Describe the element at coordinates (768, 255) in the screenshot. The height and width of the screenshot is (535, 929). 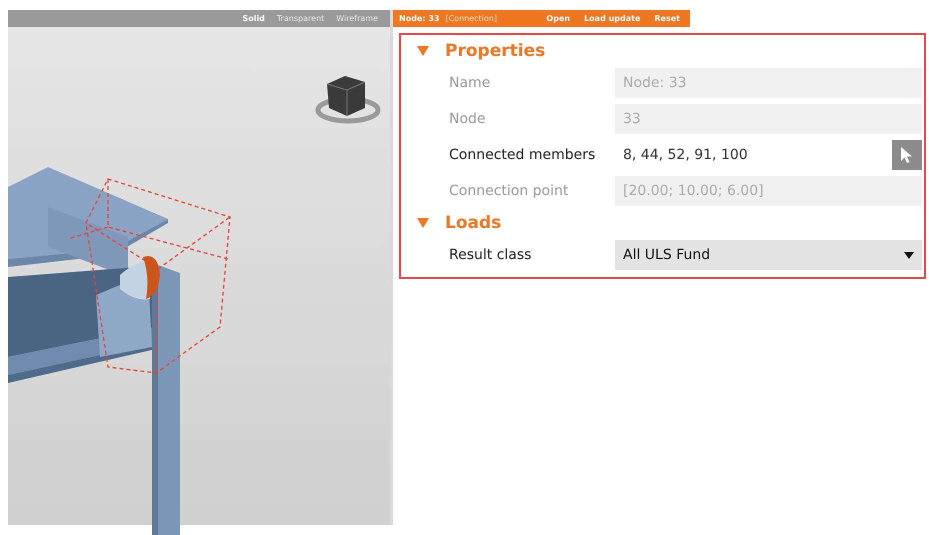
I see `dropdown: All ULS Fund` at that location.